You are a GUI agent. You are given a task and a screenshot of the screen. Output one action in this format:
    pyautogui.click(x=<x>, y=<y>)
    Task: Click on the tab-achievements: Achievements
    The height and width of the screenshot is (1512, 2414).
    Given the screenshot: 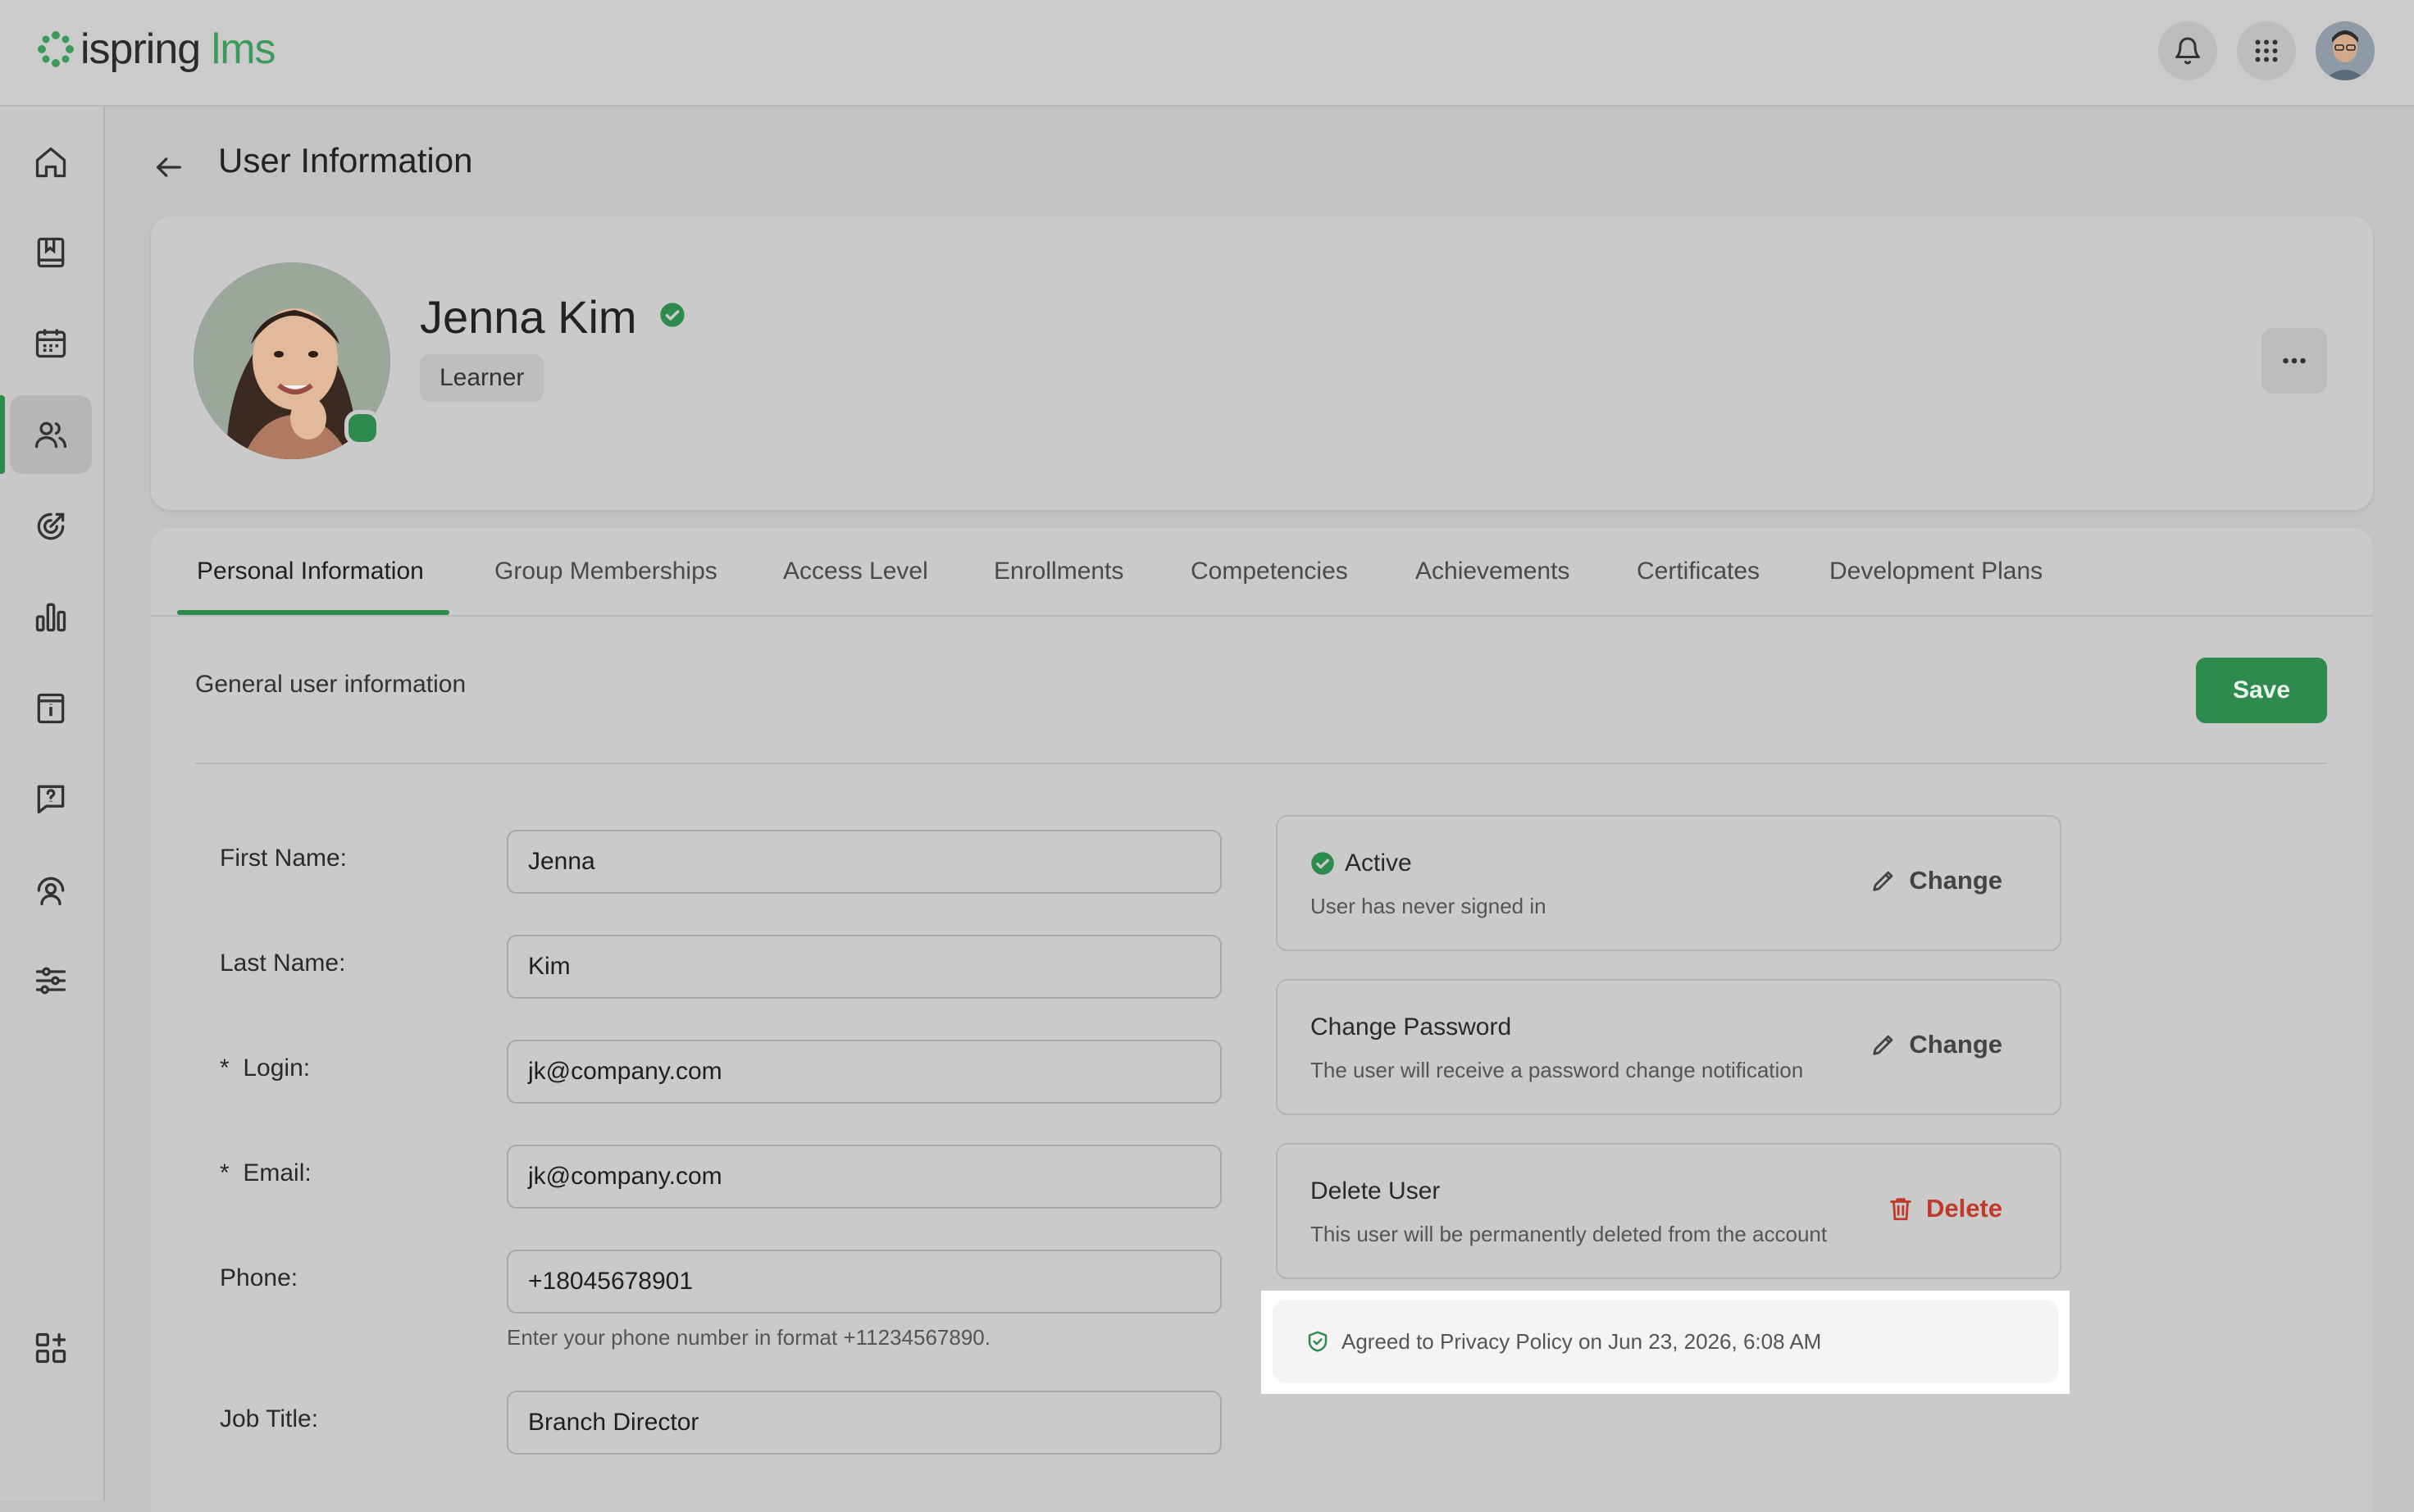 What is the action you would take?
    pyautogui.click(x=1492, y=571)
    